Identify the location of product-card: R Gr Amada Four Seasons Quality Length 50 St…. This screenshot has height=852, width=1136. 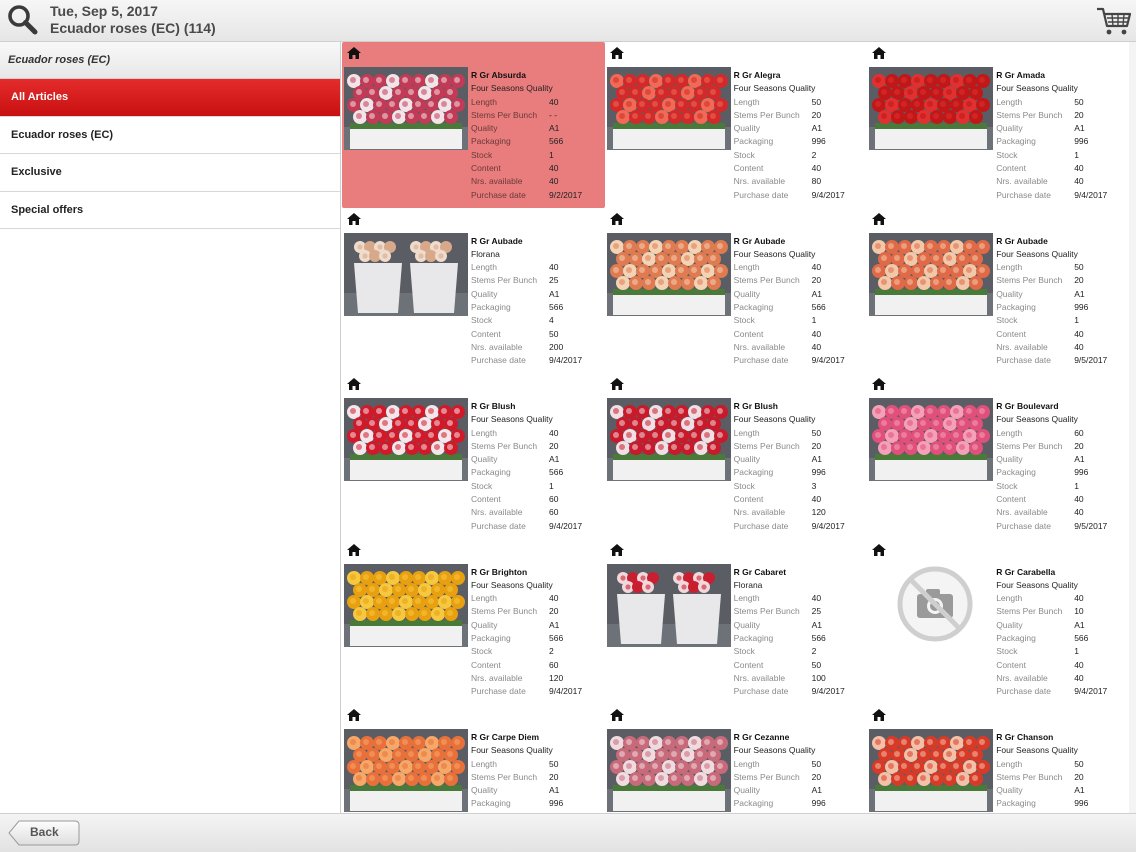
(998, 125).